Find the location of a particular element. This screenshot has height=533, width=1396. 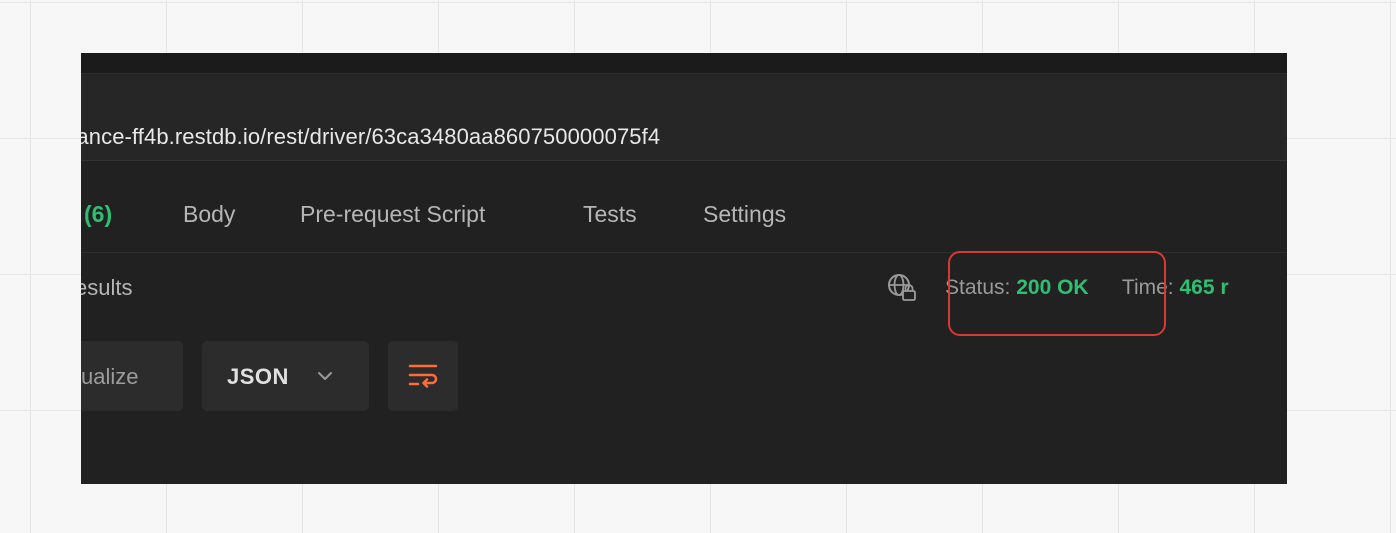

wrap-lines-button is located at coordinates (423, 376).